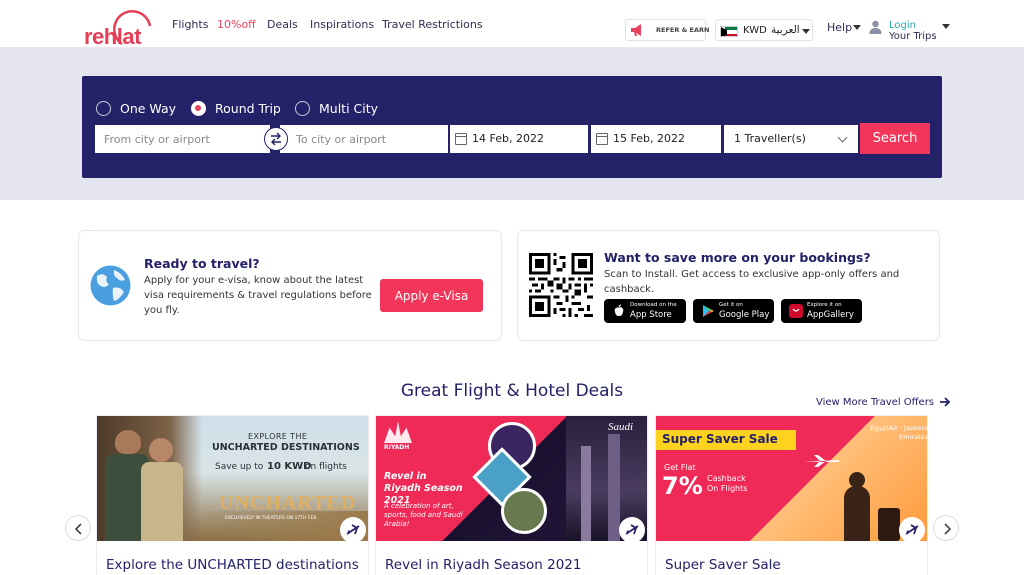 This screenshot has height=575, width=1024. I want to click on nav-inspirations: Inspirations, so click(342, 24).